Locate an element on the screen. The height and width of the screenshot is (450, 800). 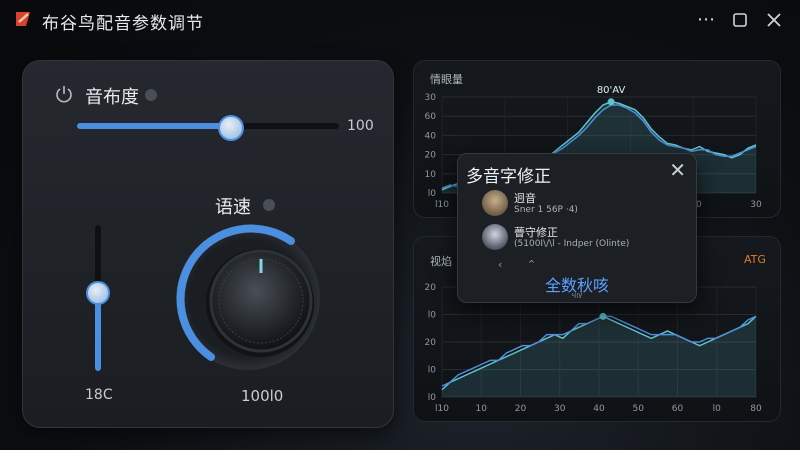
x-tick-label: 50 is located at coordinates (639, 409).